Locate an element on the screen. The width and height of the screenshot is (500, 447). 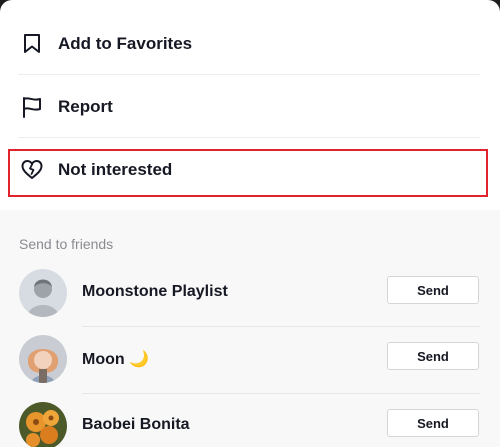
not-interested-label: Not interested is located at coordinates (115, 169).